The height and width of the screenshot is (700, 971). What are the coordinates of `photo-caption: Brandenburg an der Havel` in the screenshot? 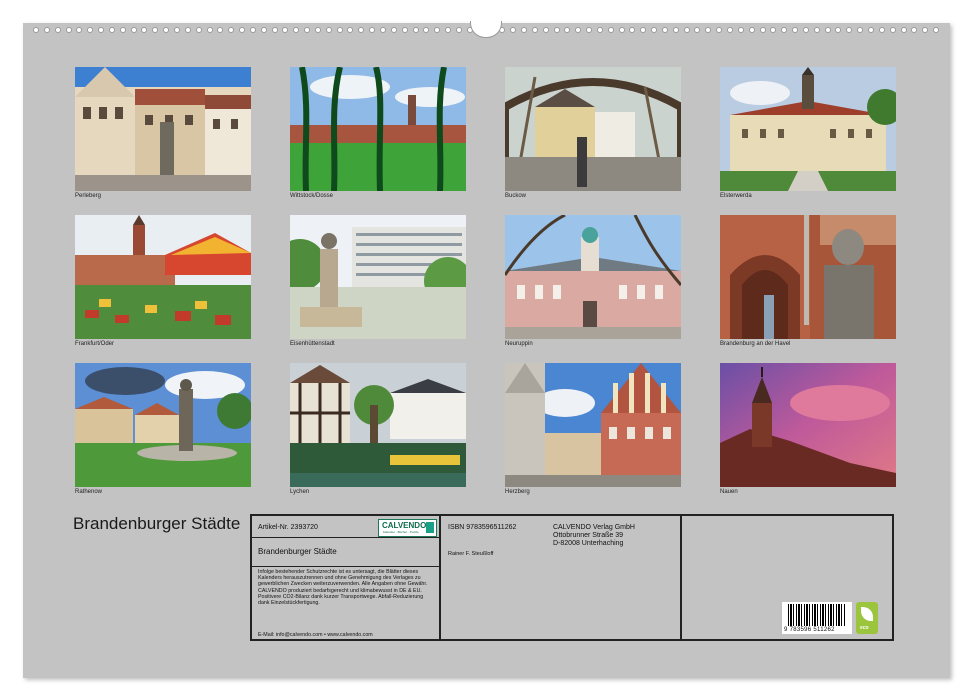 It's located at (755, 344).